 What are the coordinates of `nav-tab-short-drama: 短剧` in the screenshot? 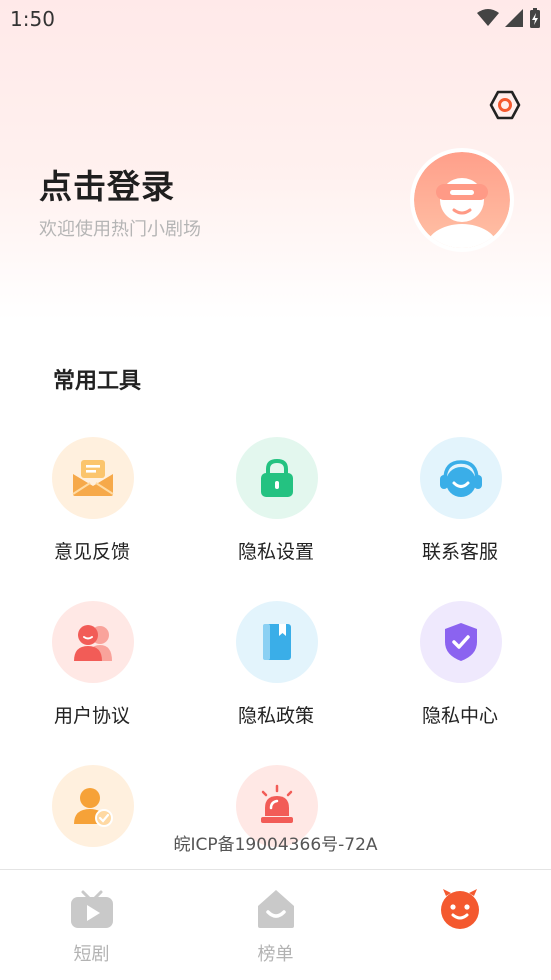 It's located at (91, 925).